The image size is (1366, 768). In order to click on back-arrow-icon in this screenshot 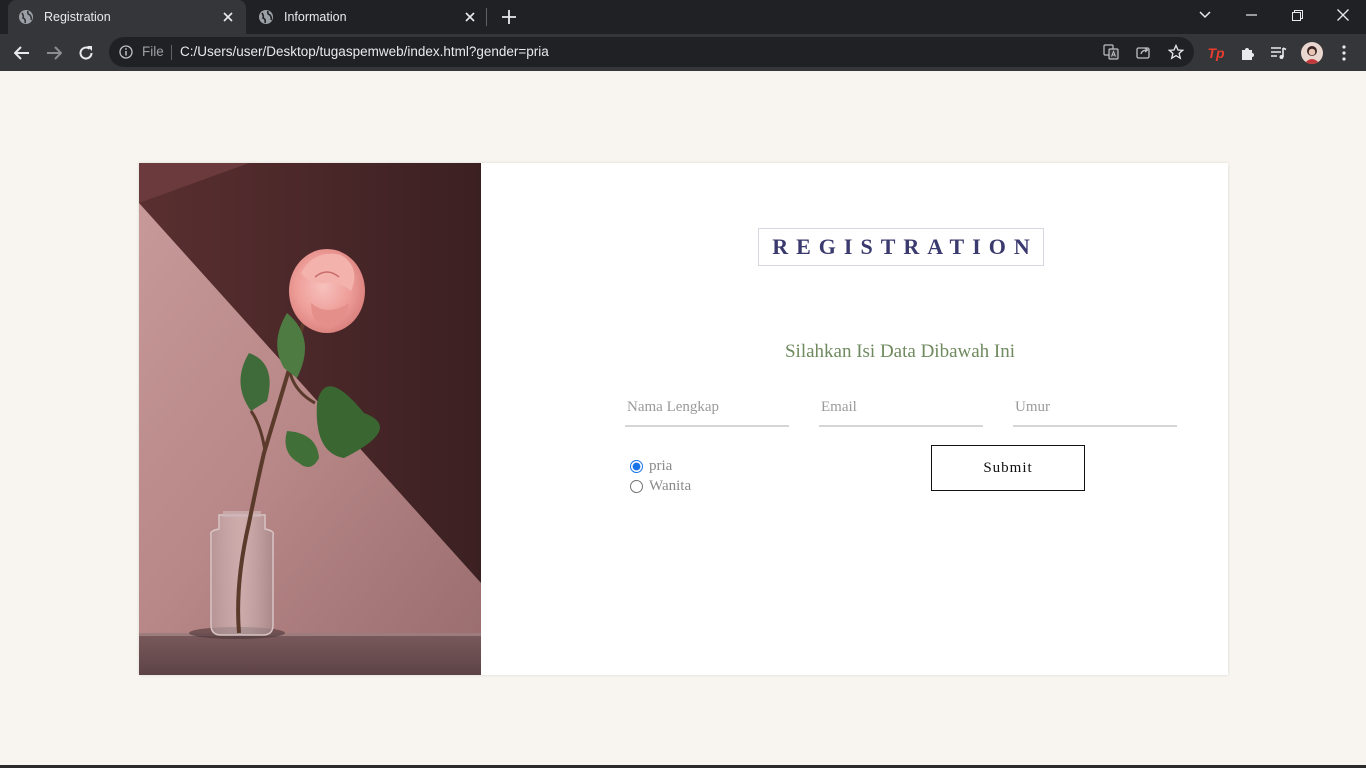, I will do `click(22, 53)`.